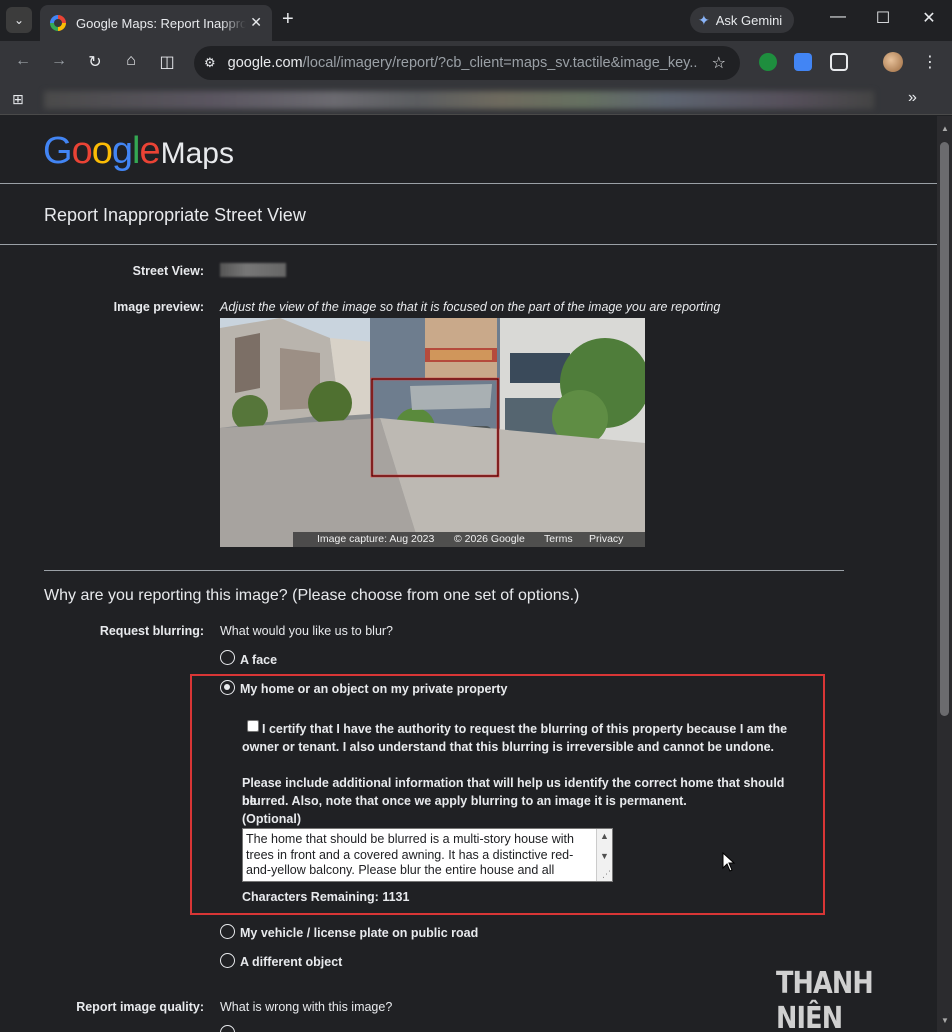  I want to click on menu-dots-icon: ⋮, so click(930, 62).